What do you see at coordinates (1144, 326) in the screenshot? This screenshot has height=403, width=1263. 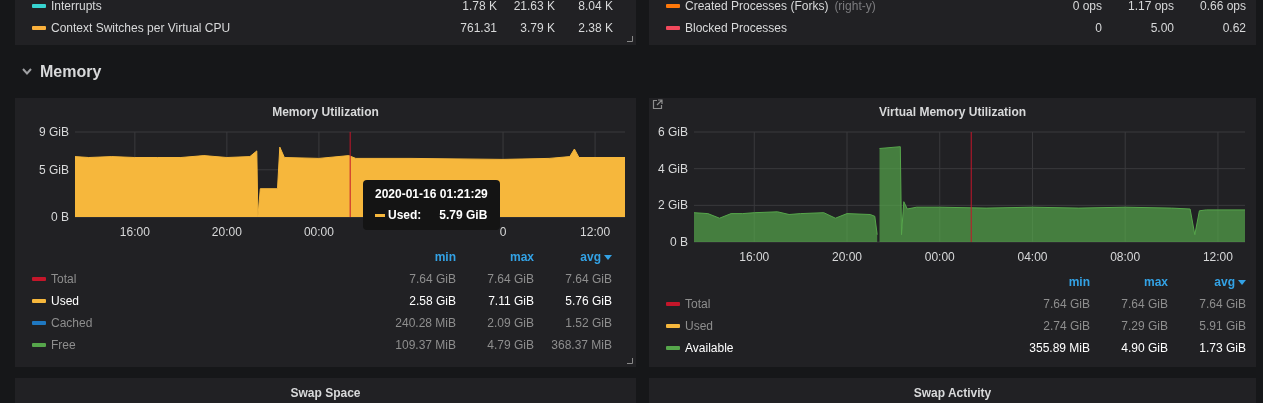 I see `legend-value: 7.29 GiB` at bounding box center [1144, 326].